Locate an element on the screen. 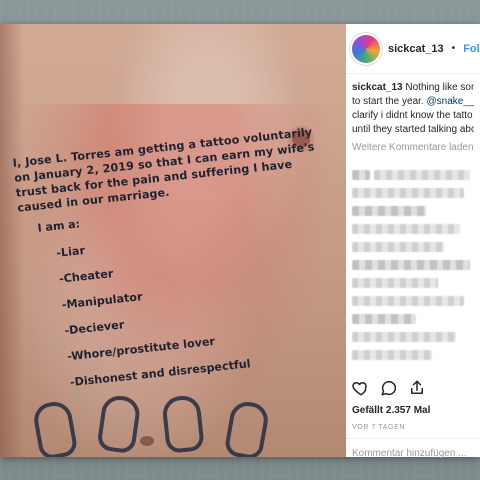 The image size is (480, 480). divider is located at coordinates (413, 438).